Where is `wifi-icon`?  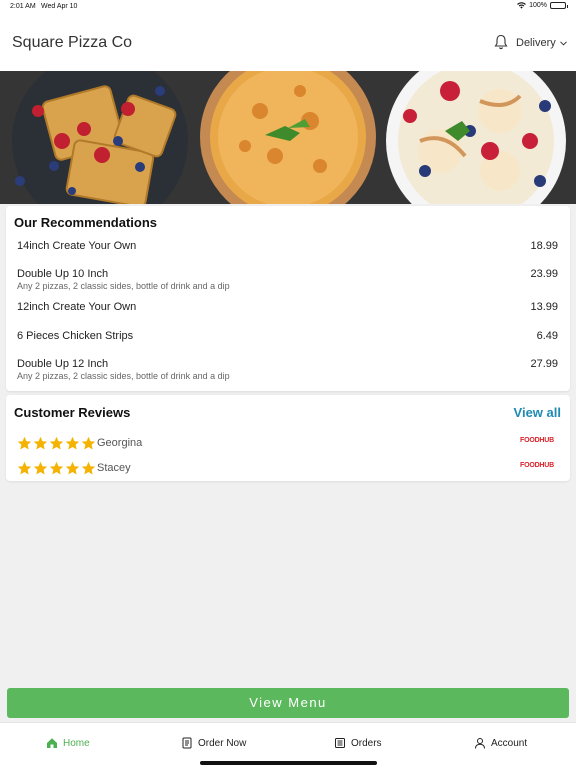 wifi-icon is located at coordinates (521, 5).